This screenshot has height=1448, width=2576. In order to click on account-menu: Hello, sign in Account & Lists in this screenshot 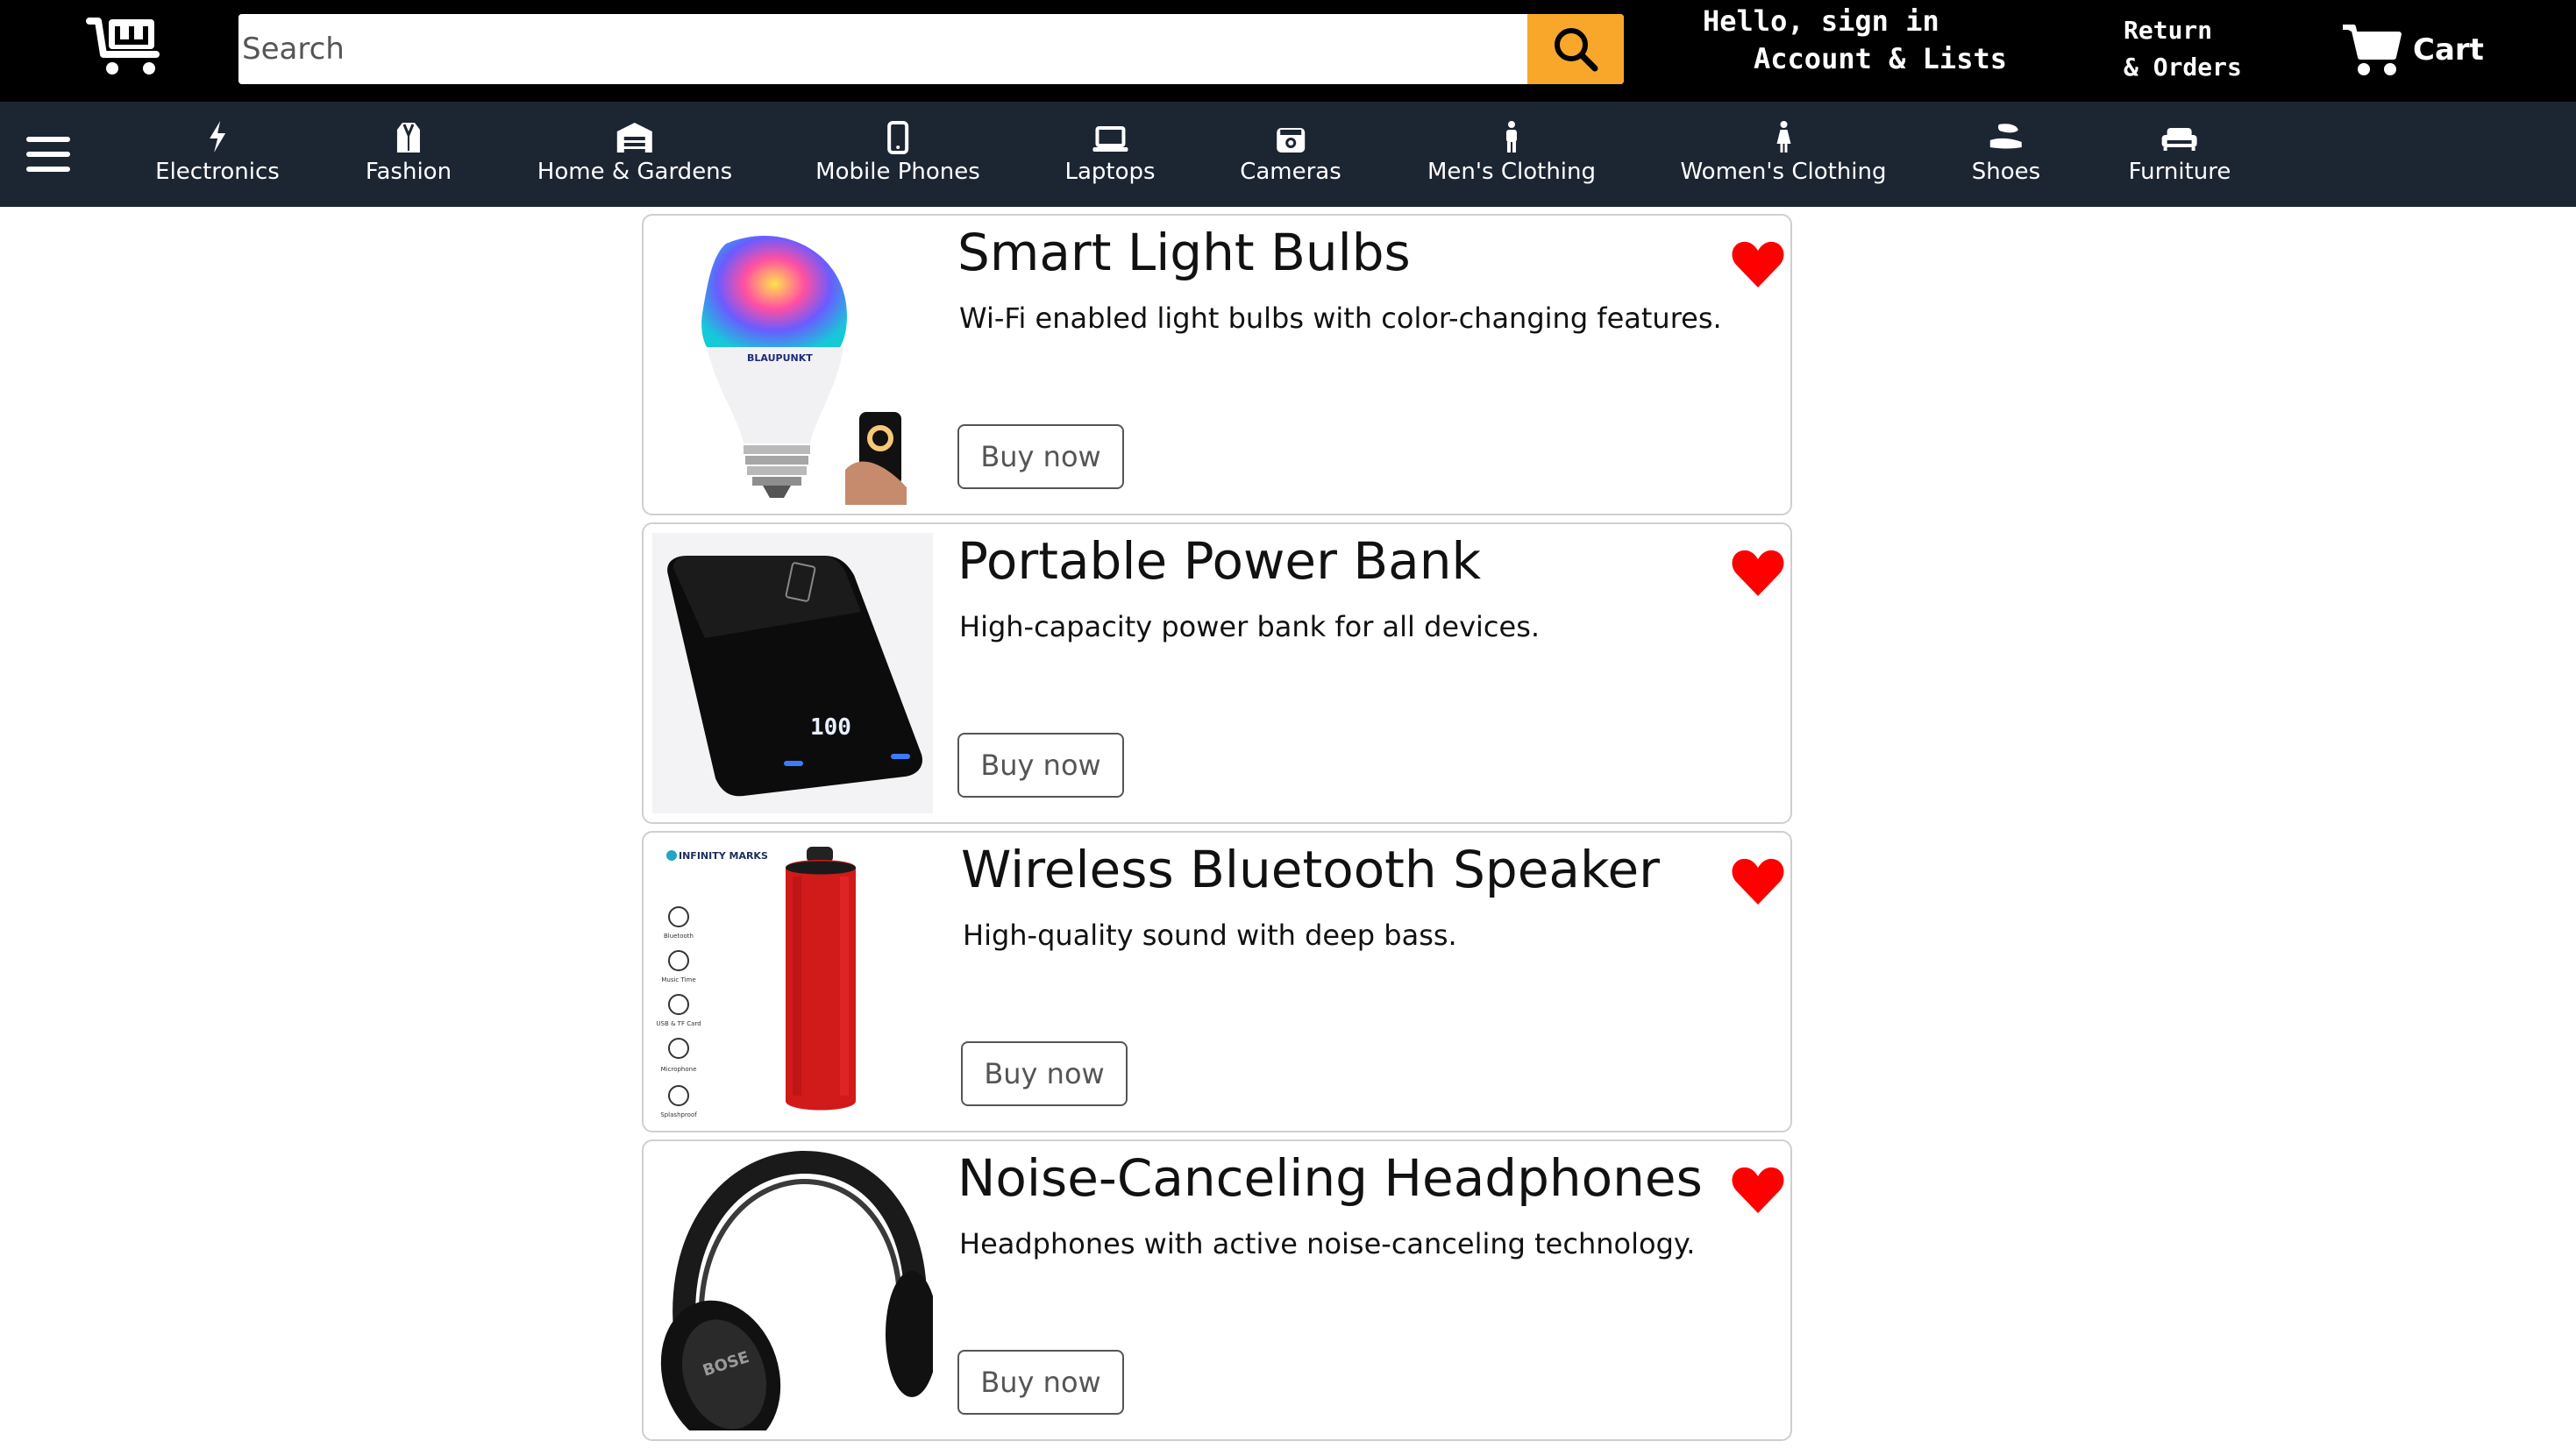, I will do `click(1860, 41)`.